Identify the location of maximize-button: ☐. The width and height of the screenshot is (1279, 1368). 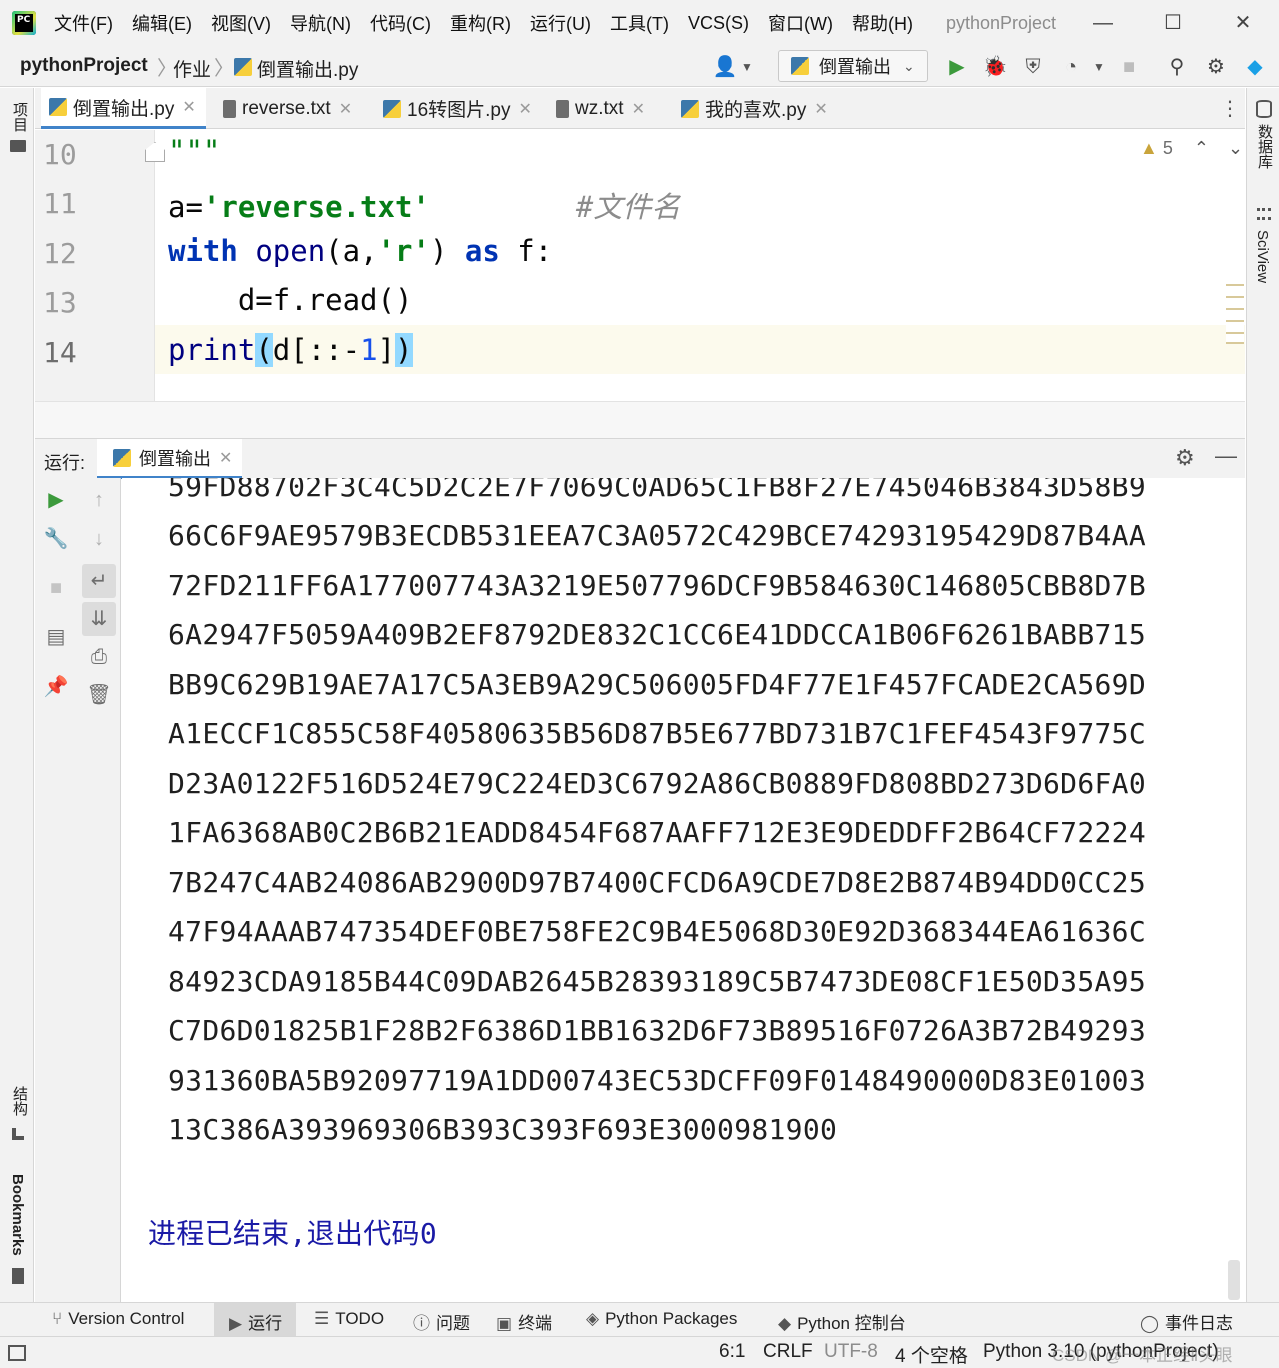
(1173, 23).